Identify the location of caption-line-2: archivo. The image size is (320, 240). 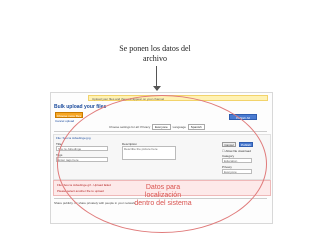
(155, 58).